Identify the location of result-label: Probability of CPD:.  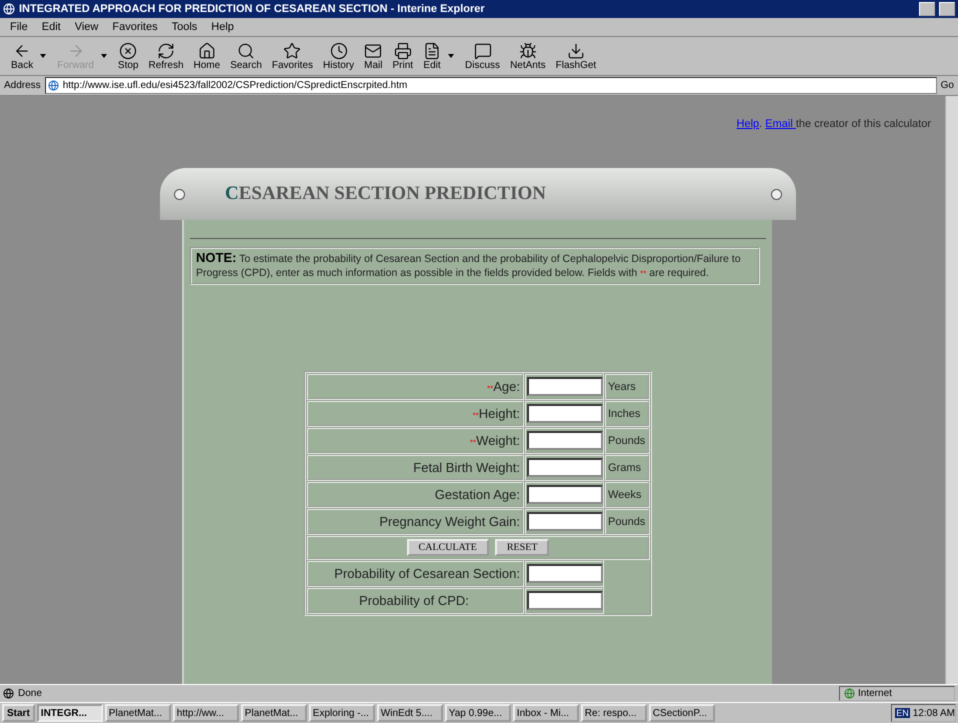
(415, 600).